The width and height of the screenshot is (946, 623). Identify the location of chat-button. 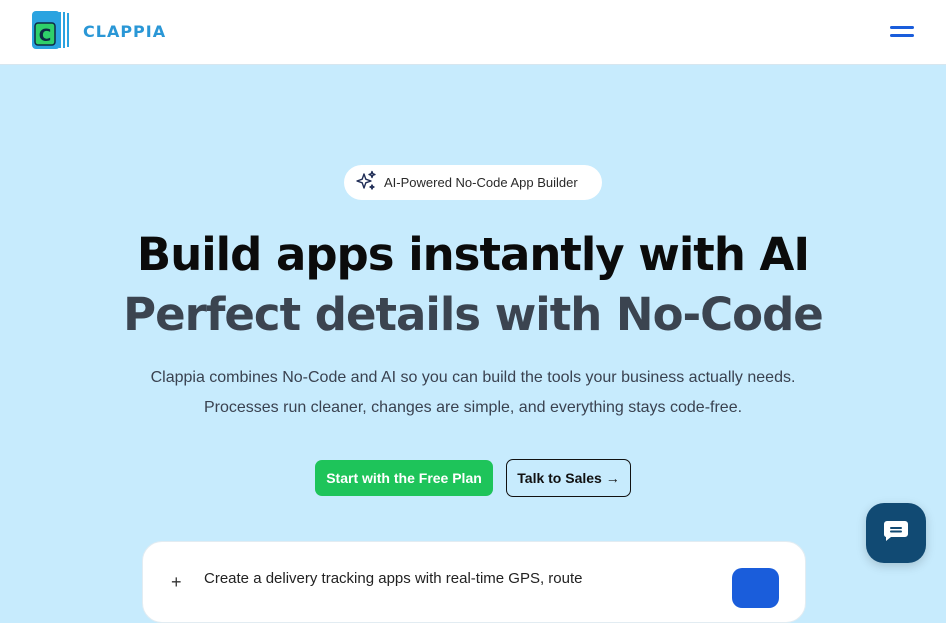
(896, 533).